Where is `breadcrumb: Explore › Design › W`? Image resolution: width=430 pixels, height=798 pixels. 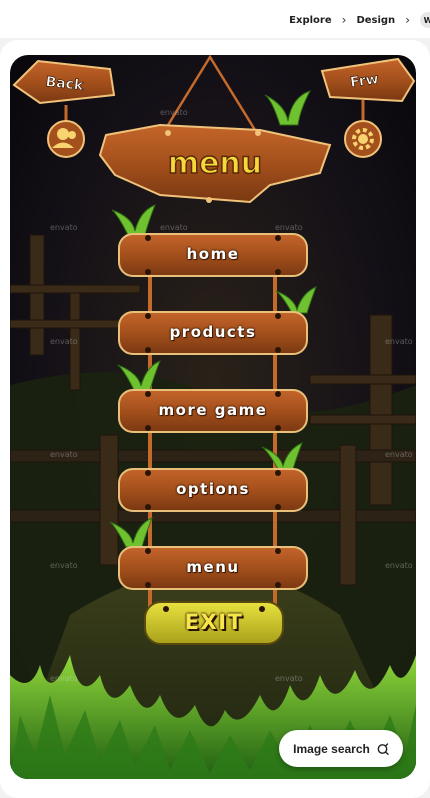 breadcrumb: Explore › Design › W is located at coordinates (359, 20).